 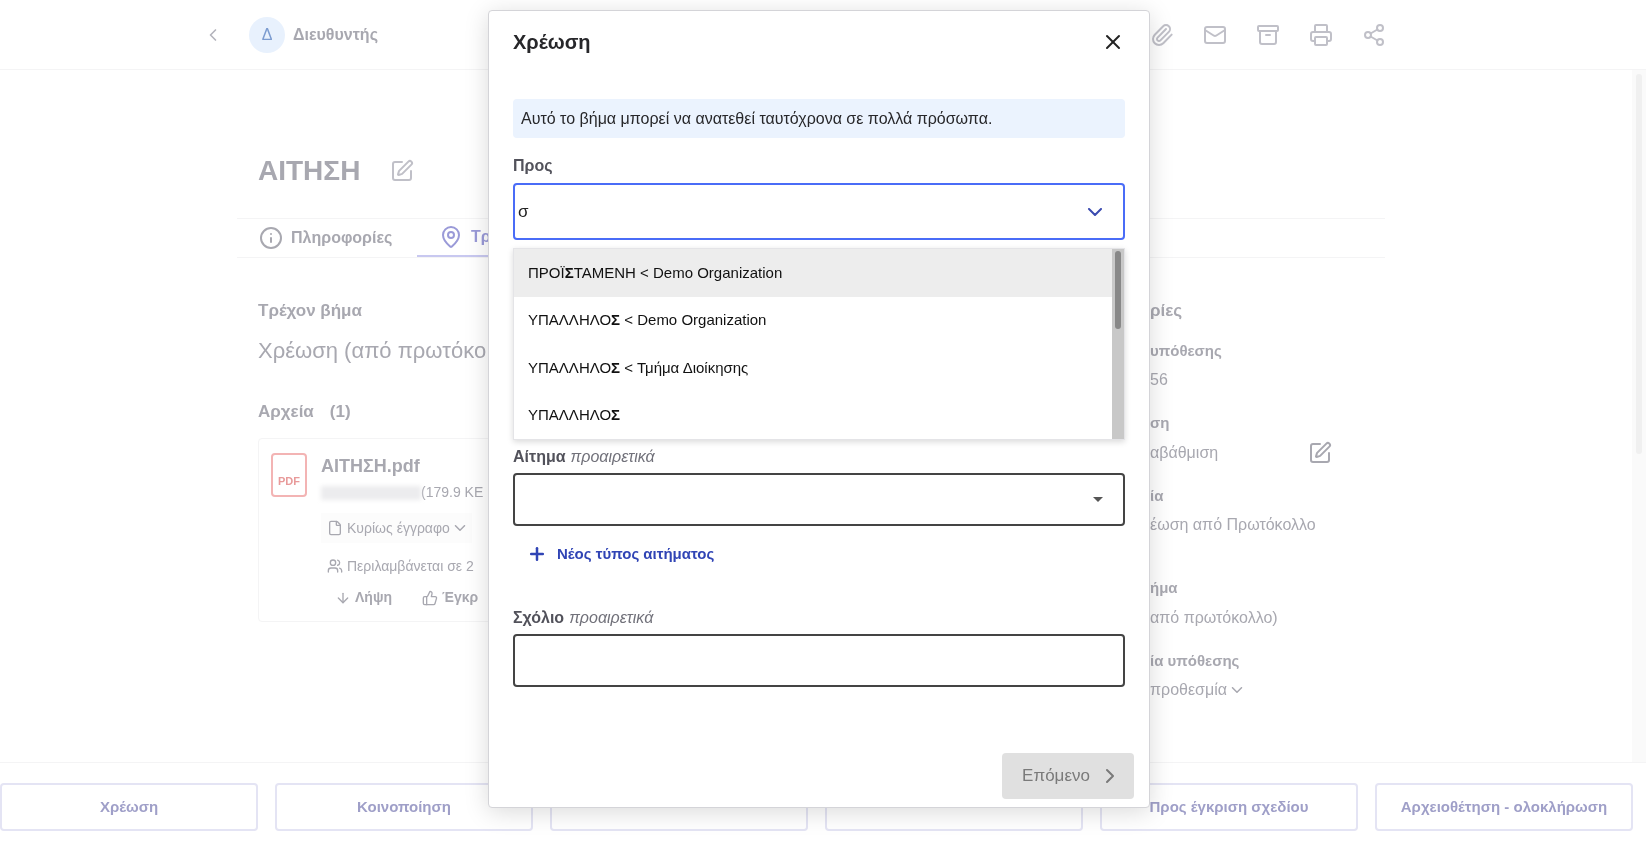 I want to click on file-name: ΑΙΤΗΣΗ.pdf, so click(x=370, y=466).